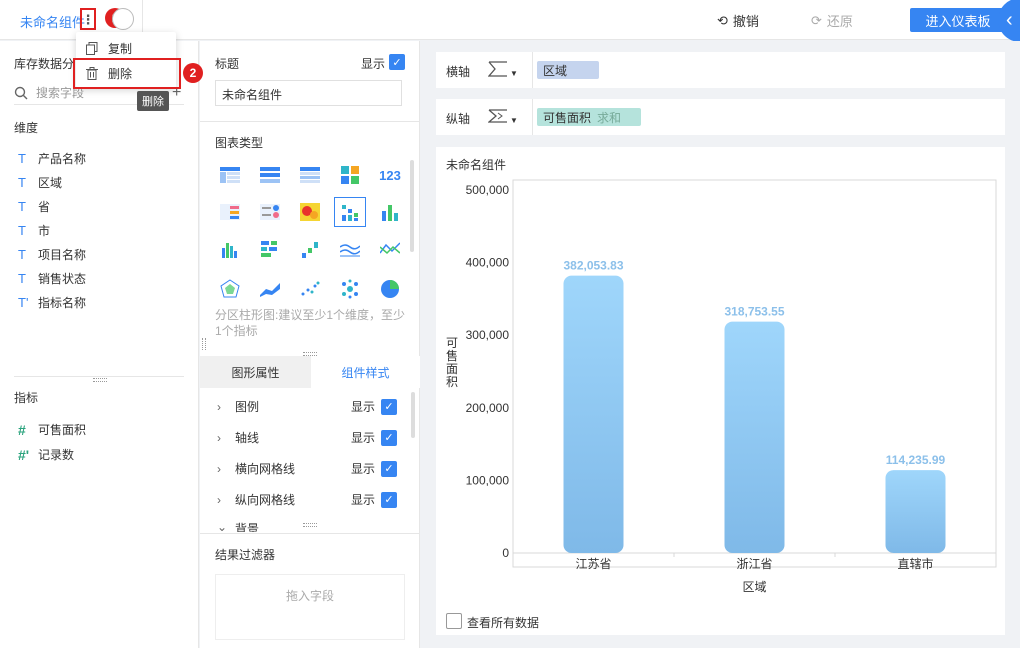 Image resolution: width=1020 pixels, height=648 pixels. What do you see at coordinates (270, 289) in the screenshot?
I see `range-area-icon` at bounding box center [270, 289].